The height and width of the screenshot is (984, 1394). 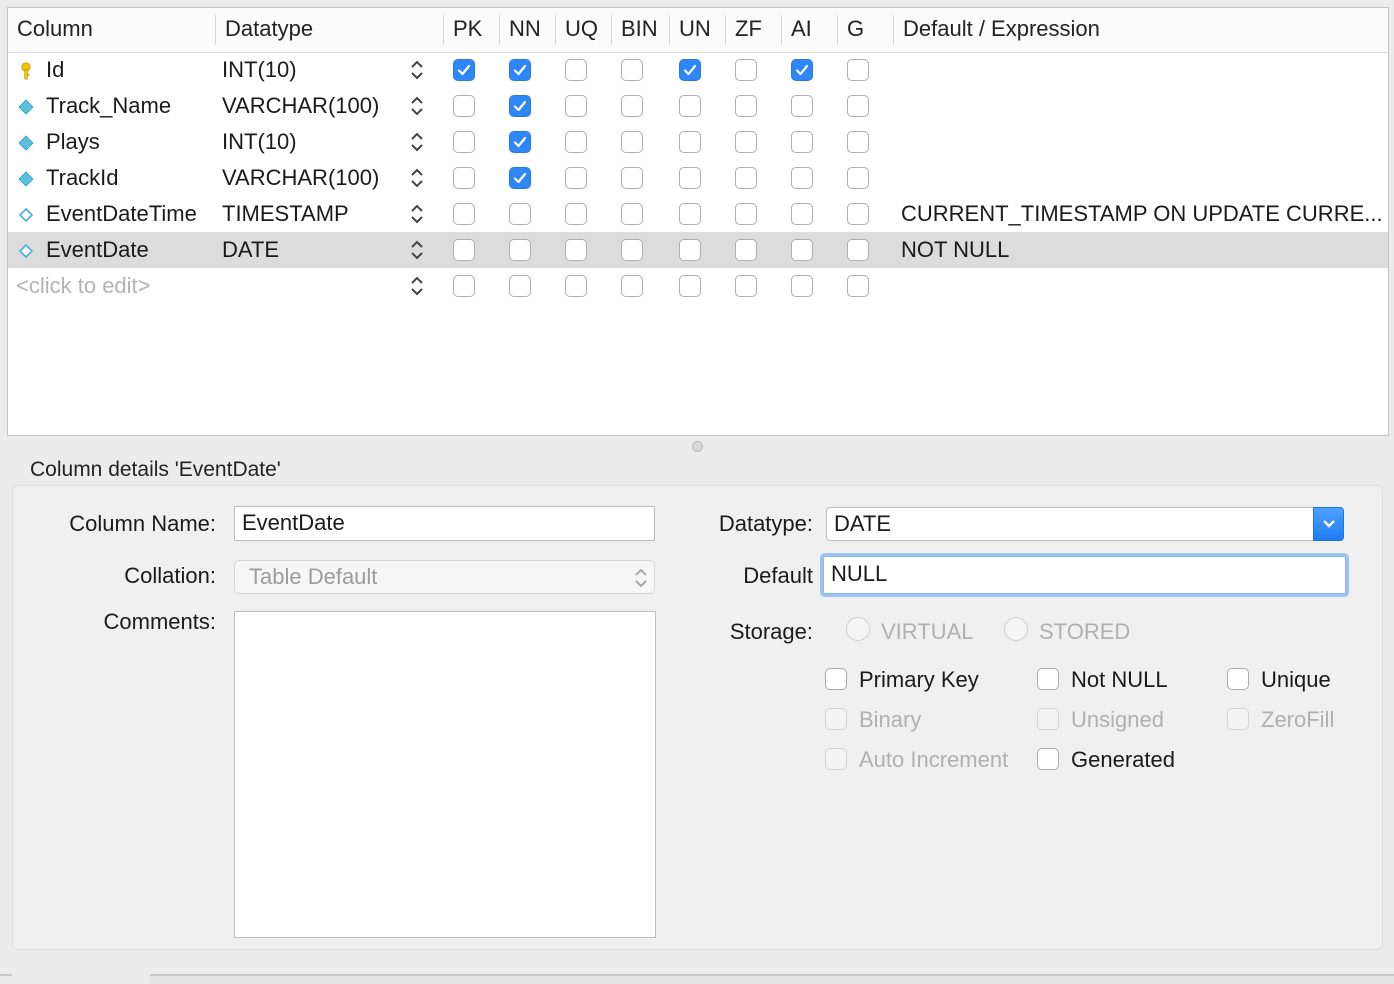 I want to click on header-un: UN, so click(x=695, y=30).